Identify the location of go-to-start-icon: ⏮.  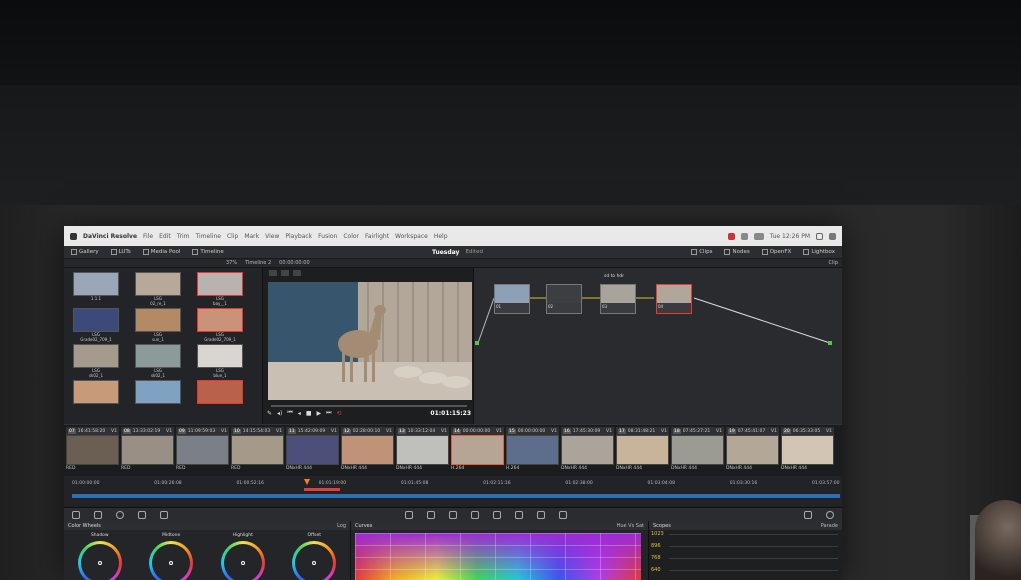
(289, 413).